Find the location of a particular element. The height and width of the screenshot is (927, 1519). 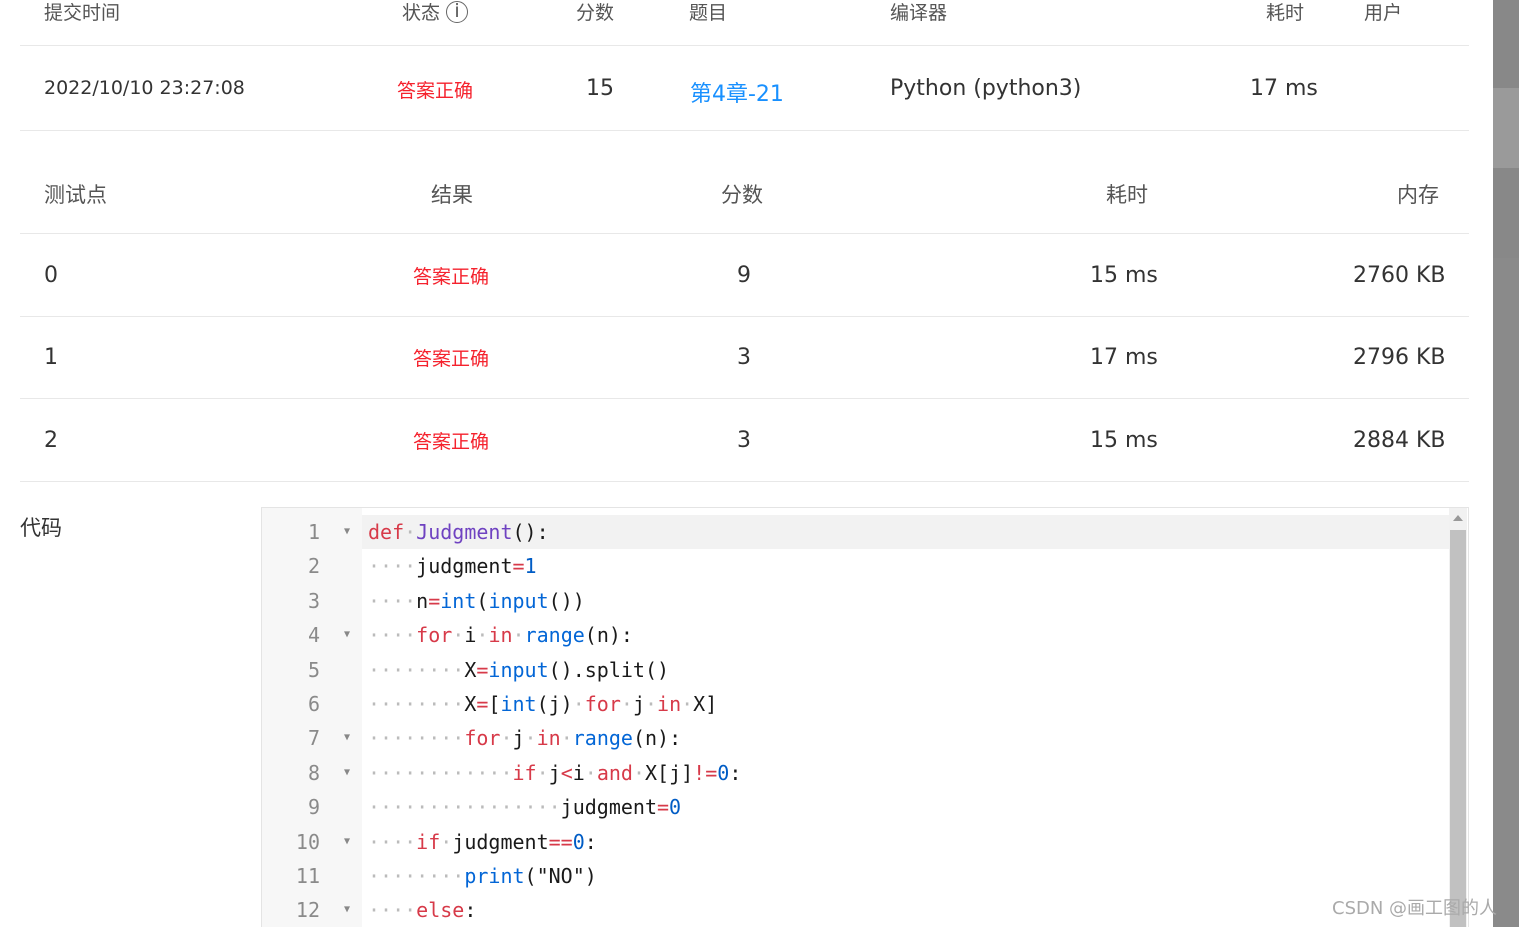

code-text: def·Judgment(): is located at coordinates (907, 532).